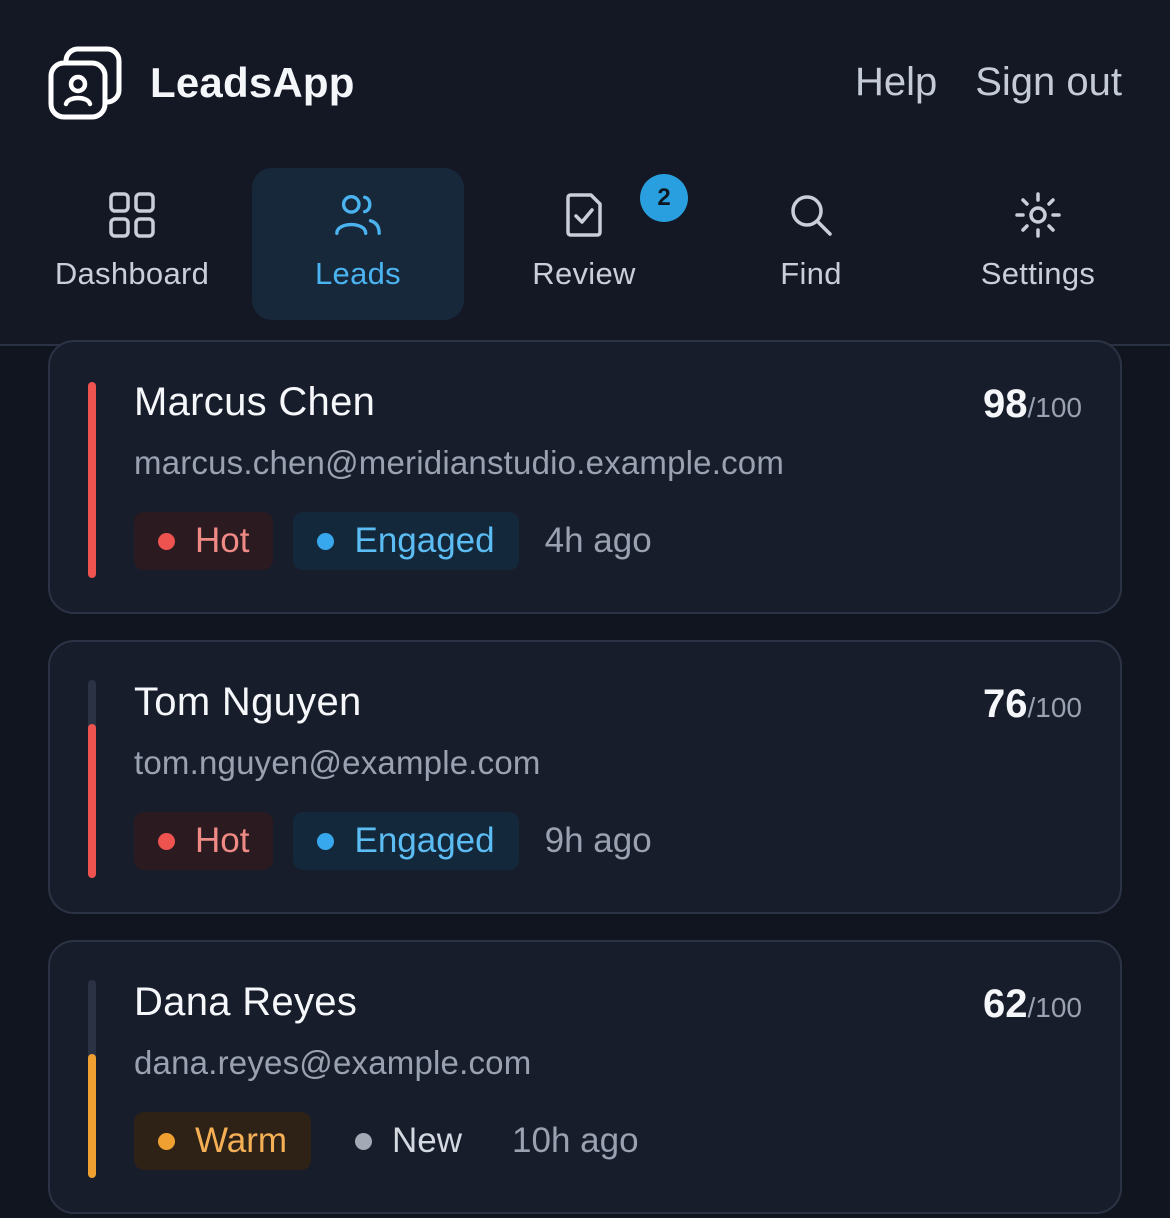 The height and width of the screenshot is (1218, 1170). I want to click on tab-label: Review, so click(584, 273).